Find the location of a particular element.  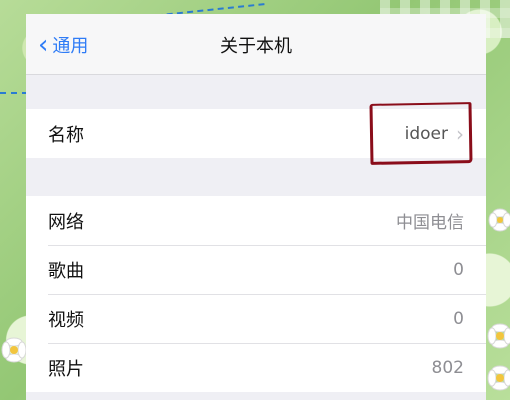

row-label: 视频 is located at coordinates (66, 320).